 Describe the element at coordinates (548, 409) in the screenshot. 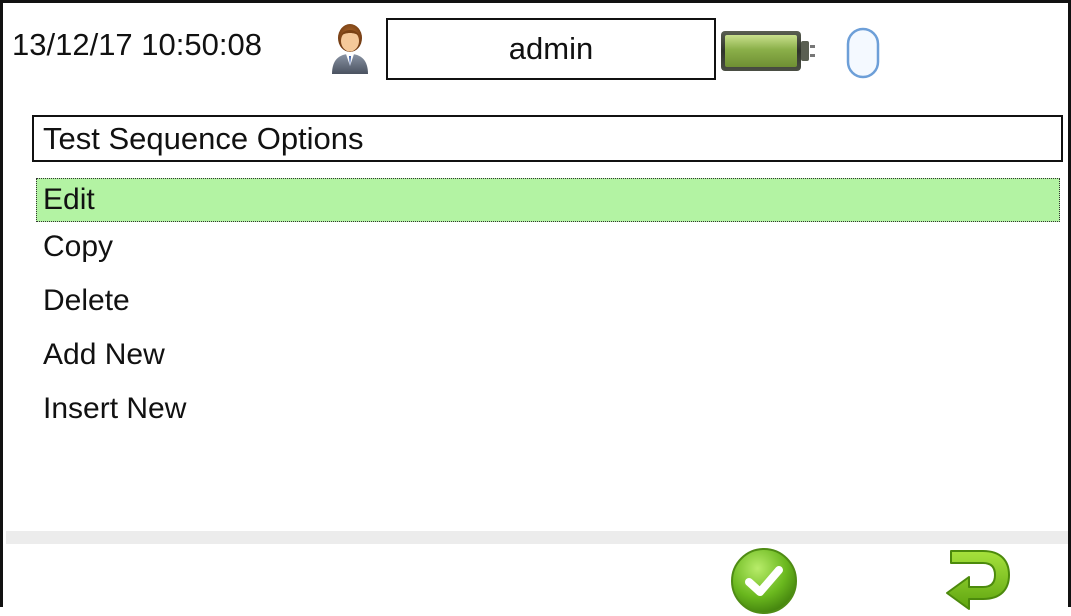

I see `menu-item-insert-new: Insert New` at that location.